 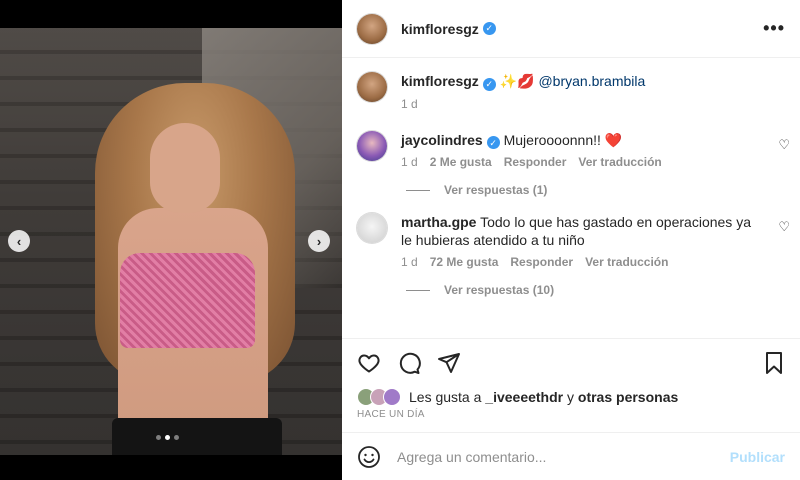 What do you see at coordinates (449, 363) in the screenshot?
I see `share-paper-plane-icon` at bounding box center [449, 363].